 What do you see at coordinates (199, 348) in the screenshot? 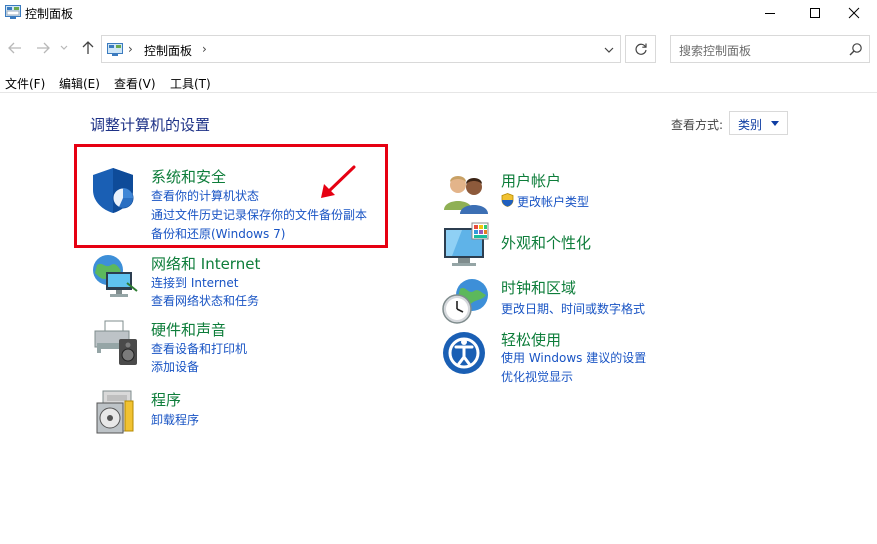
I see `link-devices-printers: 查看设备和打印机` at bounding box center [199, 348].